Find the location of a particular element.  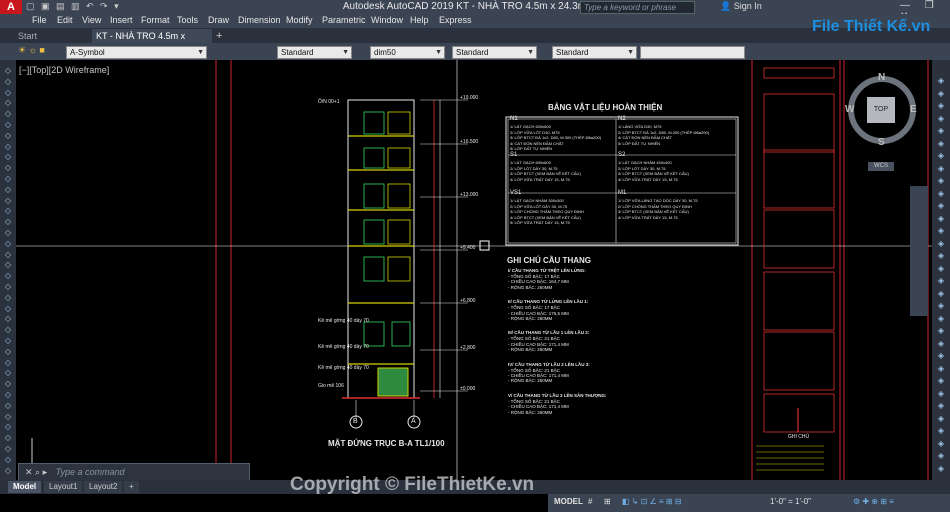

model-space-button: MODEL is located at coordinates (568, 501).